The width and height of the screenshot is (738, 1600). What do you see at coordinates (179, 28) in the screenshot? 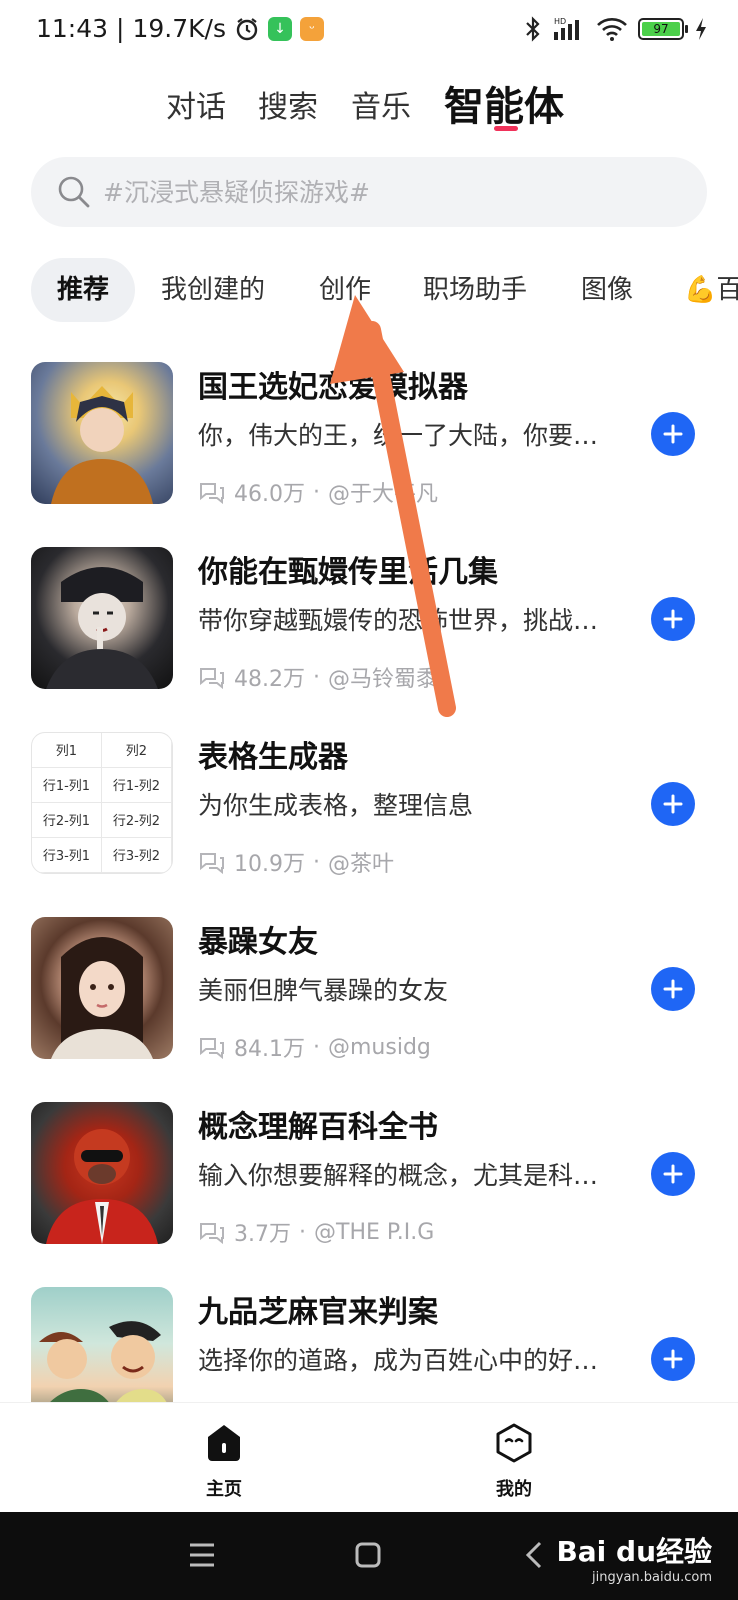
I see `status-speed: 19.7K/s` at bounding box center [179, 28].